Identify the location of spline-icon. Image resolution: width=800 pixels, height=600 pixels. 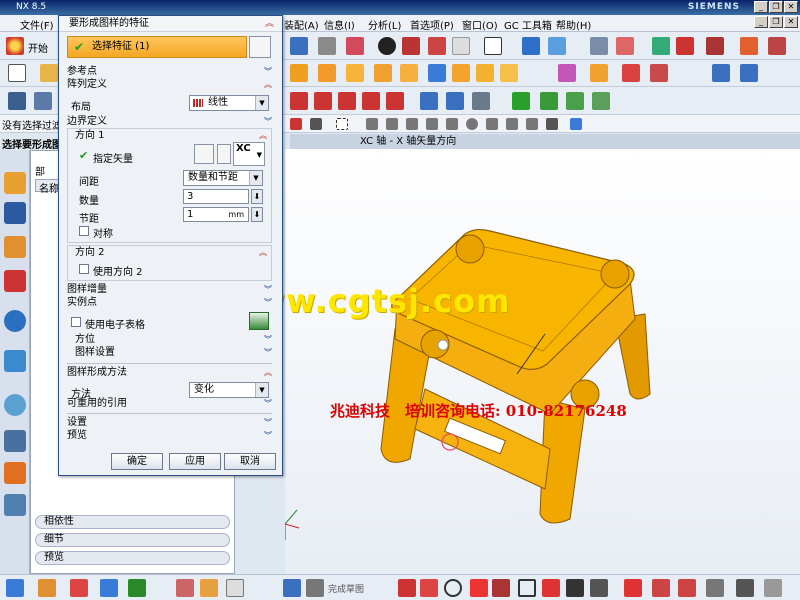
(749, 46).